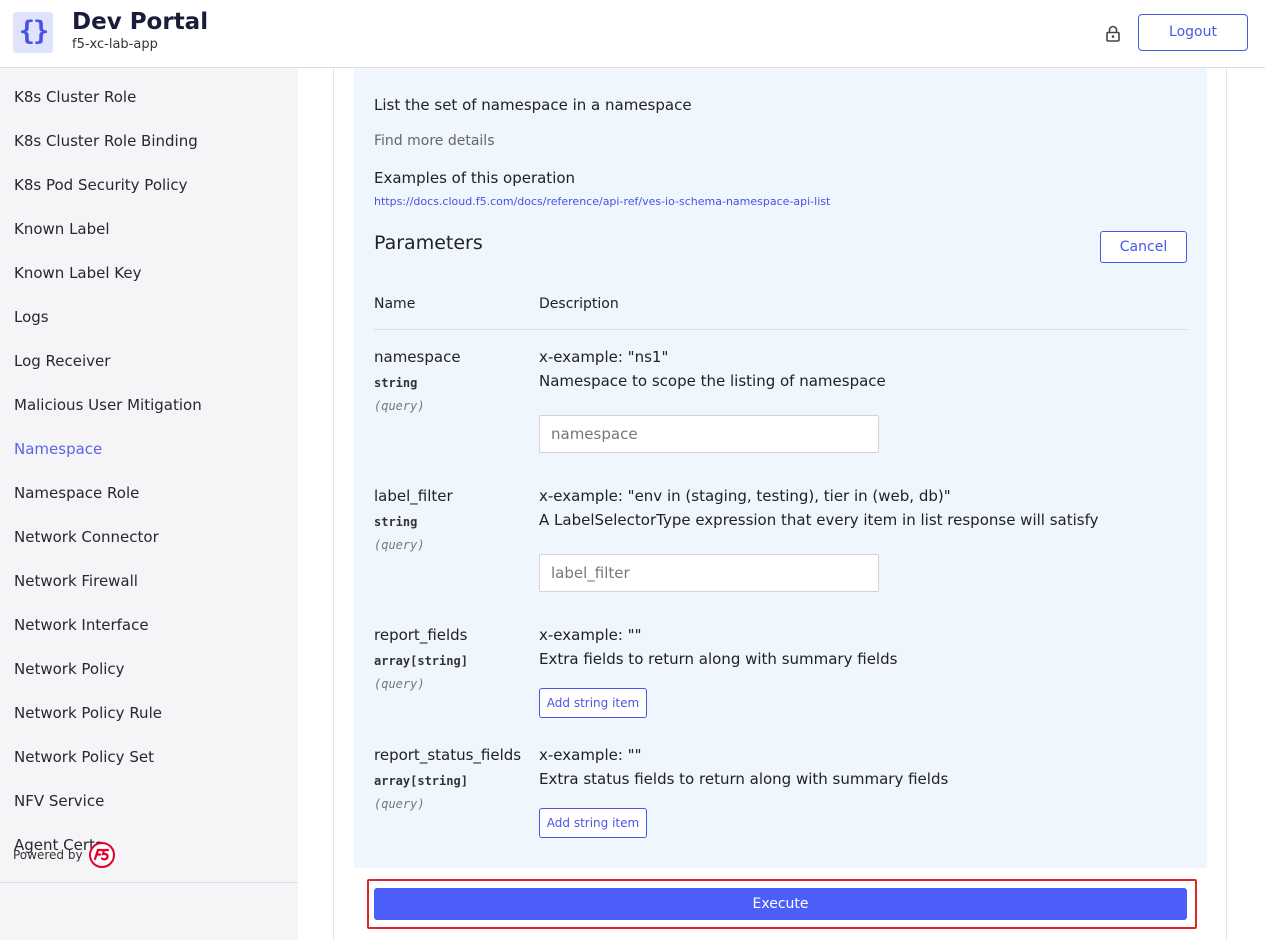 The image size is (1265, 940). I want to click on app-subtitle: f5-xc-lab-app, so click(115, 44).